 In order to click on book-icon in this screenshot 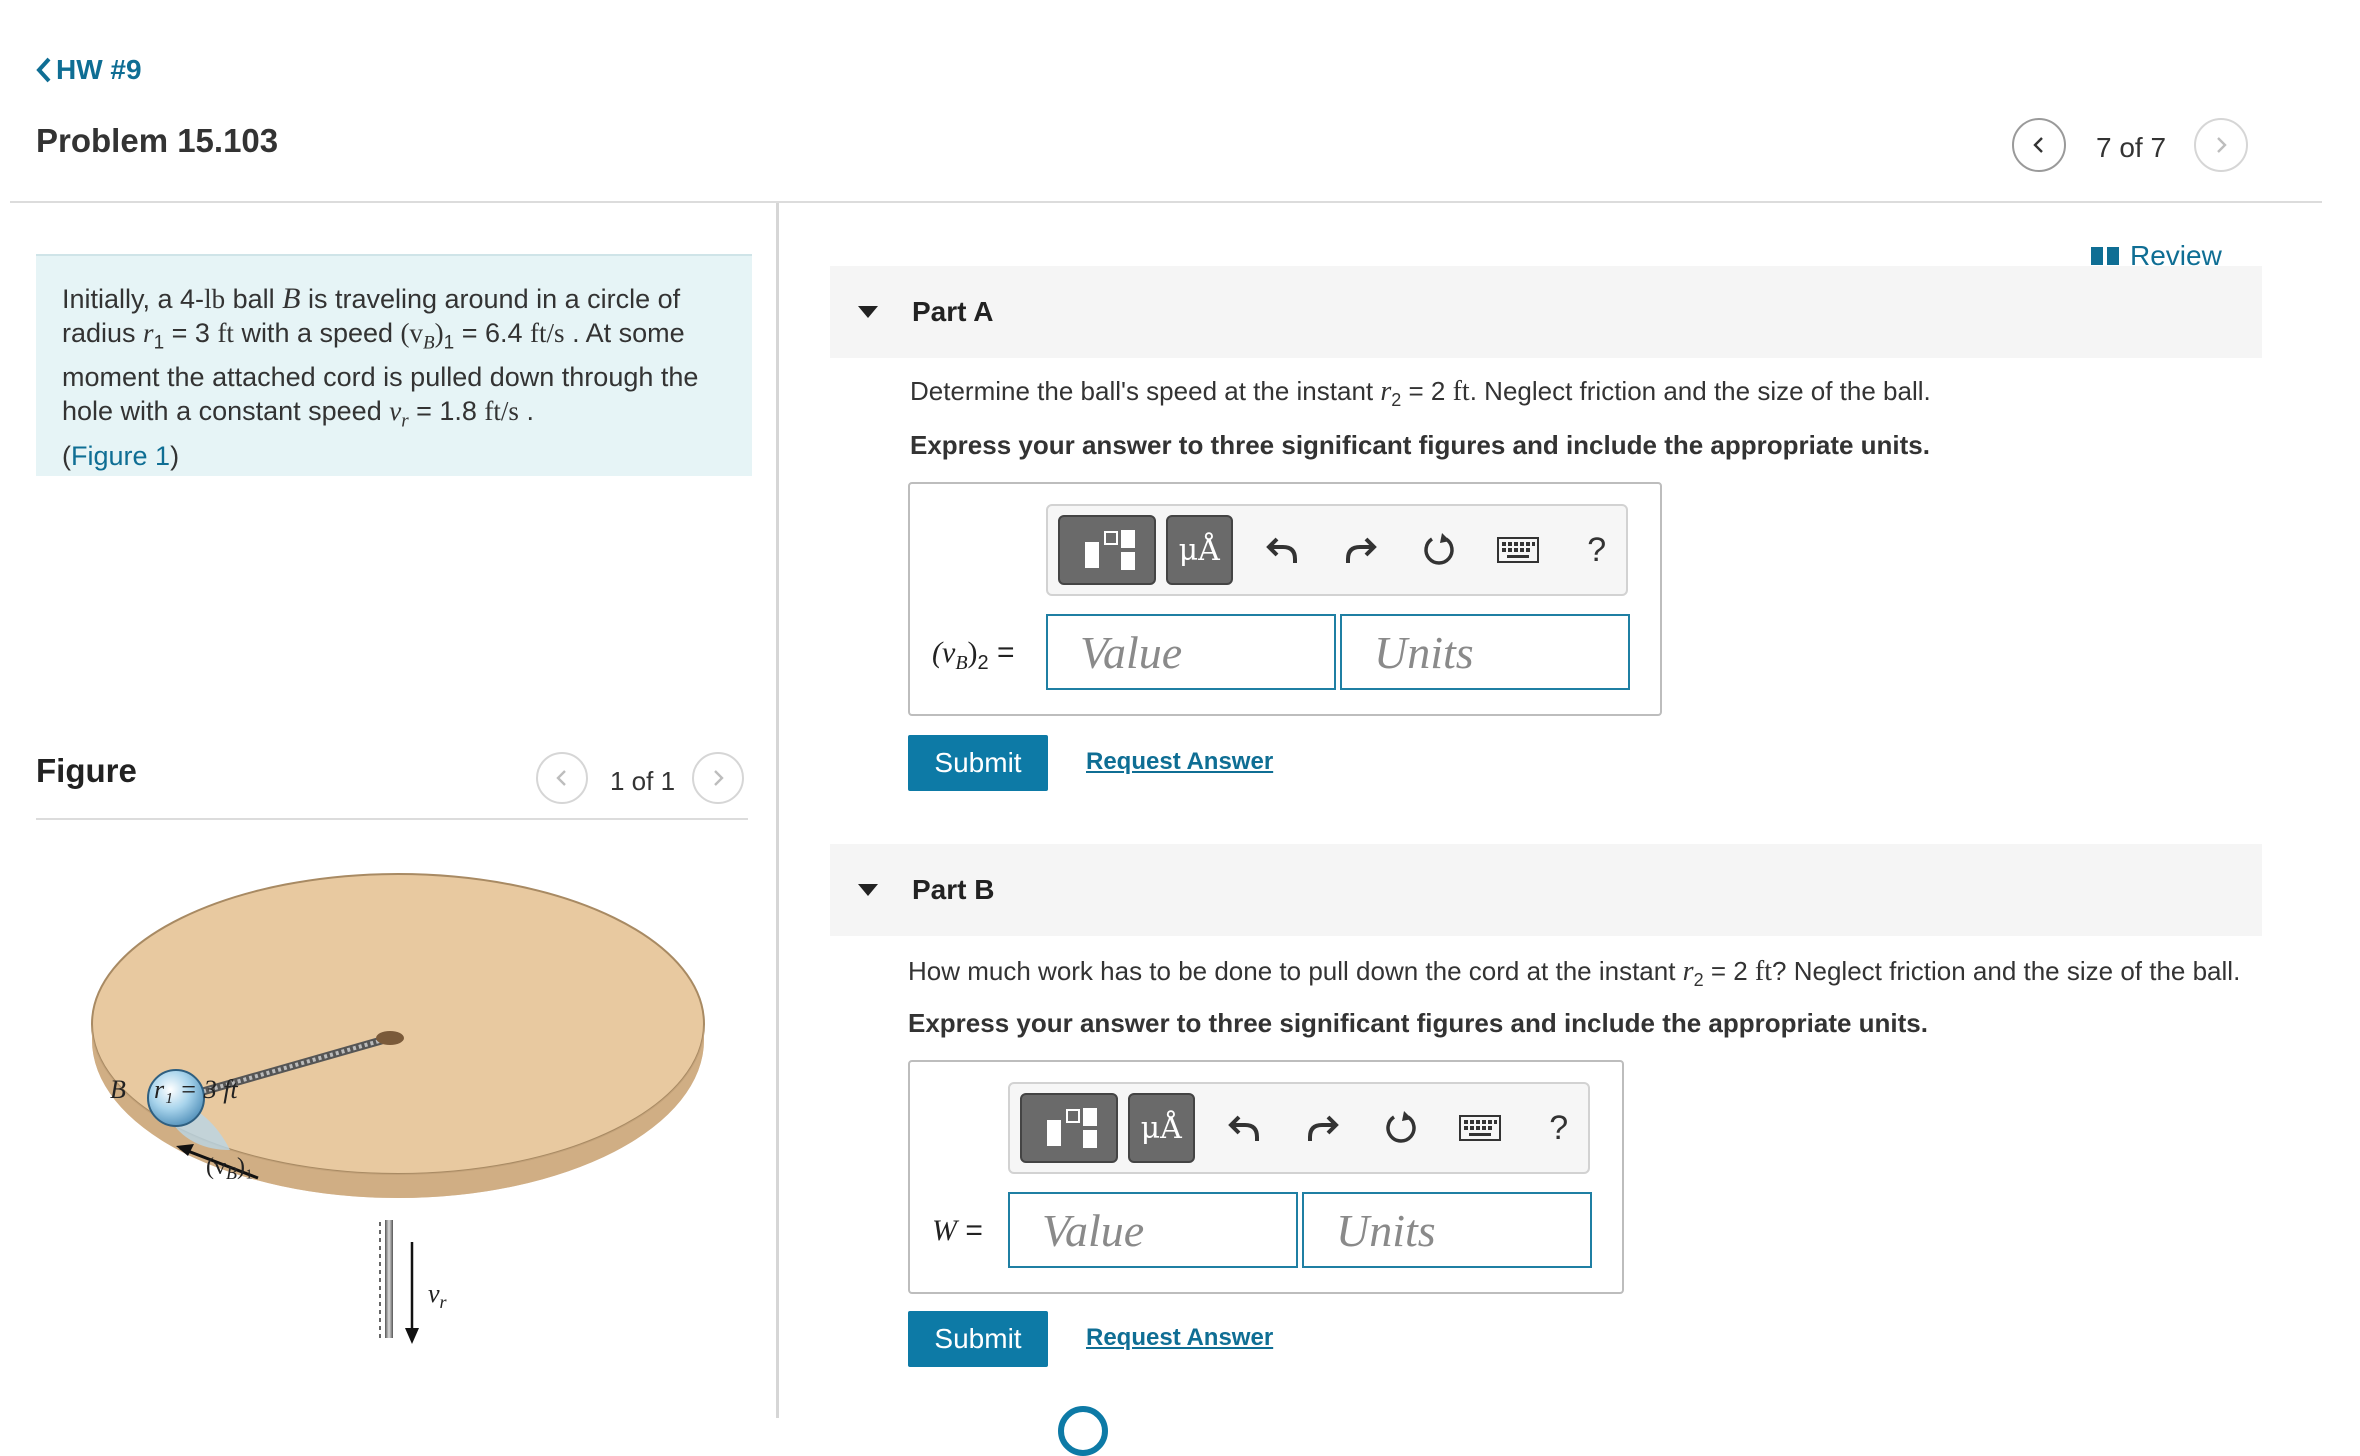, I will do `click(2105, 256)`.